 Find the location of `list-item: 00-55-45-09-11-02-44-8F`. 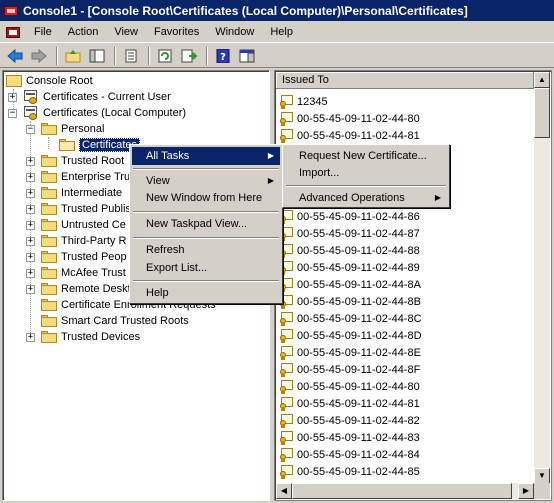

list-item: 00-55-45-09-11-02-44-8F is located at coordinates (349, 369).